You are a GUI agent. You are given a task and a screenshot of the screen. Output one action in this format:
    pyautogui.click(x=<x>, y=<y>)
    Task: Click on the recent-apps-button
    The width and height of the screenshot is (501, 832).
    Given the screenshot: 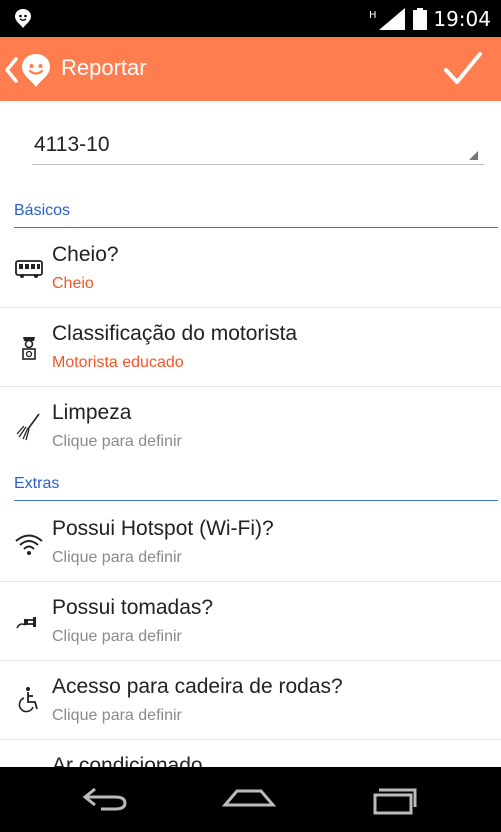 What is the action you would take?
    pyautogui.click(x=395, y=799)
    